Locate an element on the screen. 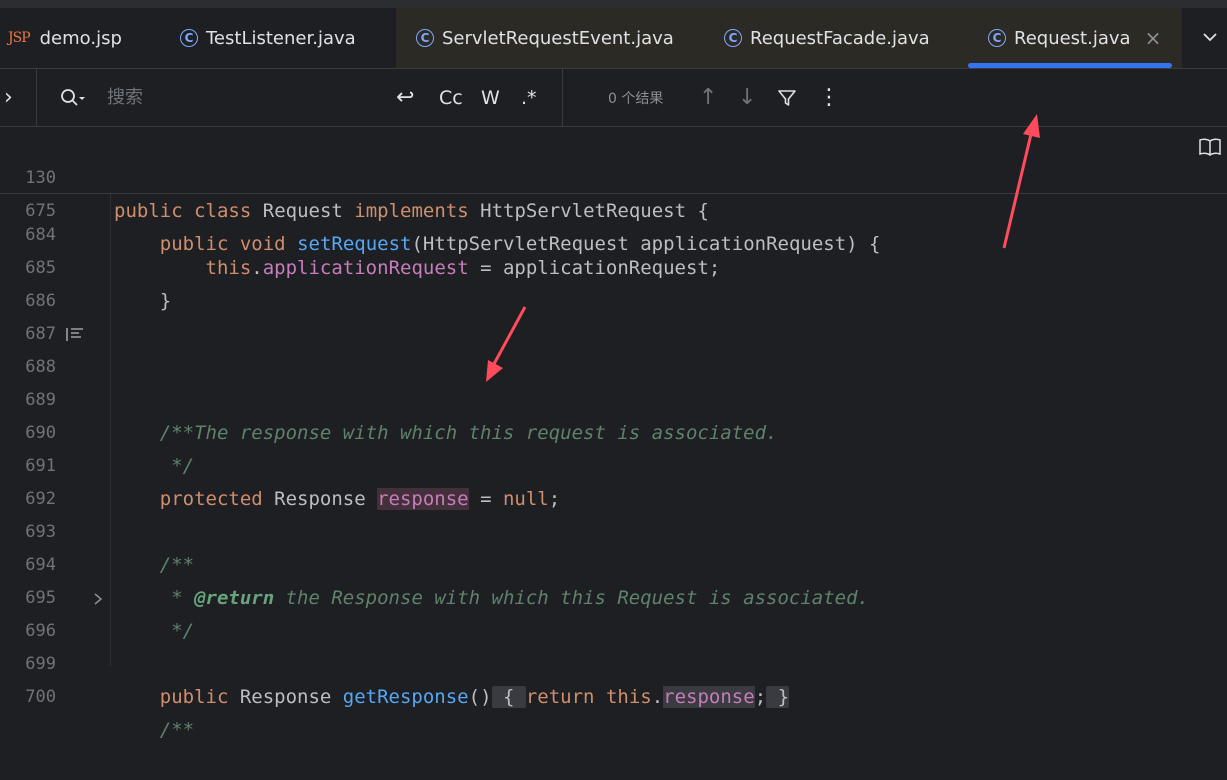 This screenshot has height=780, width=1227. code-line: 693 /** is located at coordinates (613, 529).